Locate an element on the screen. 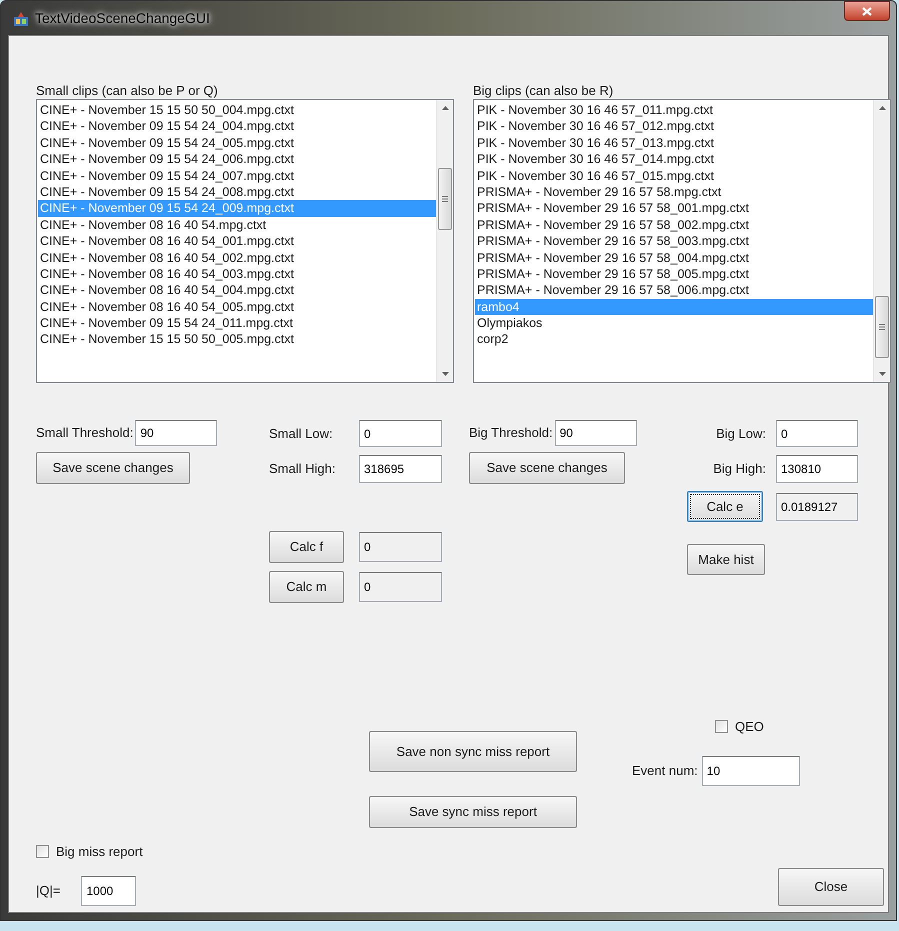  list-item: CINE+ - November 09 15 54 24_011.mpg.ctxt is located at coordinates (237, 323).